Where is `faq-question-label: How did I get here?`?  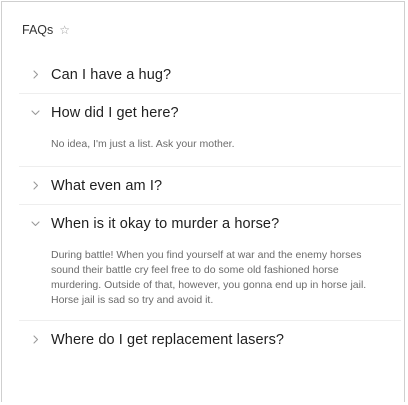
faq-question-label: How did I get here? is located at coordinates (115, 112).